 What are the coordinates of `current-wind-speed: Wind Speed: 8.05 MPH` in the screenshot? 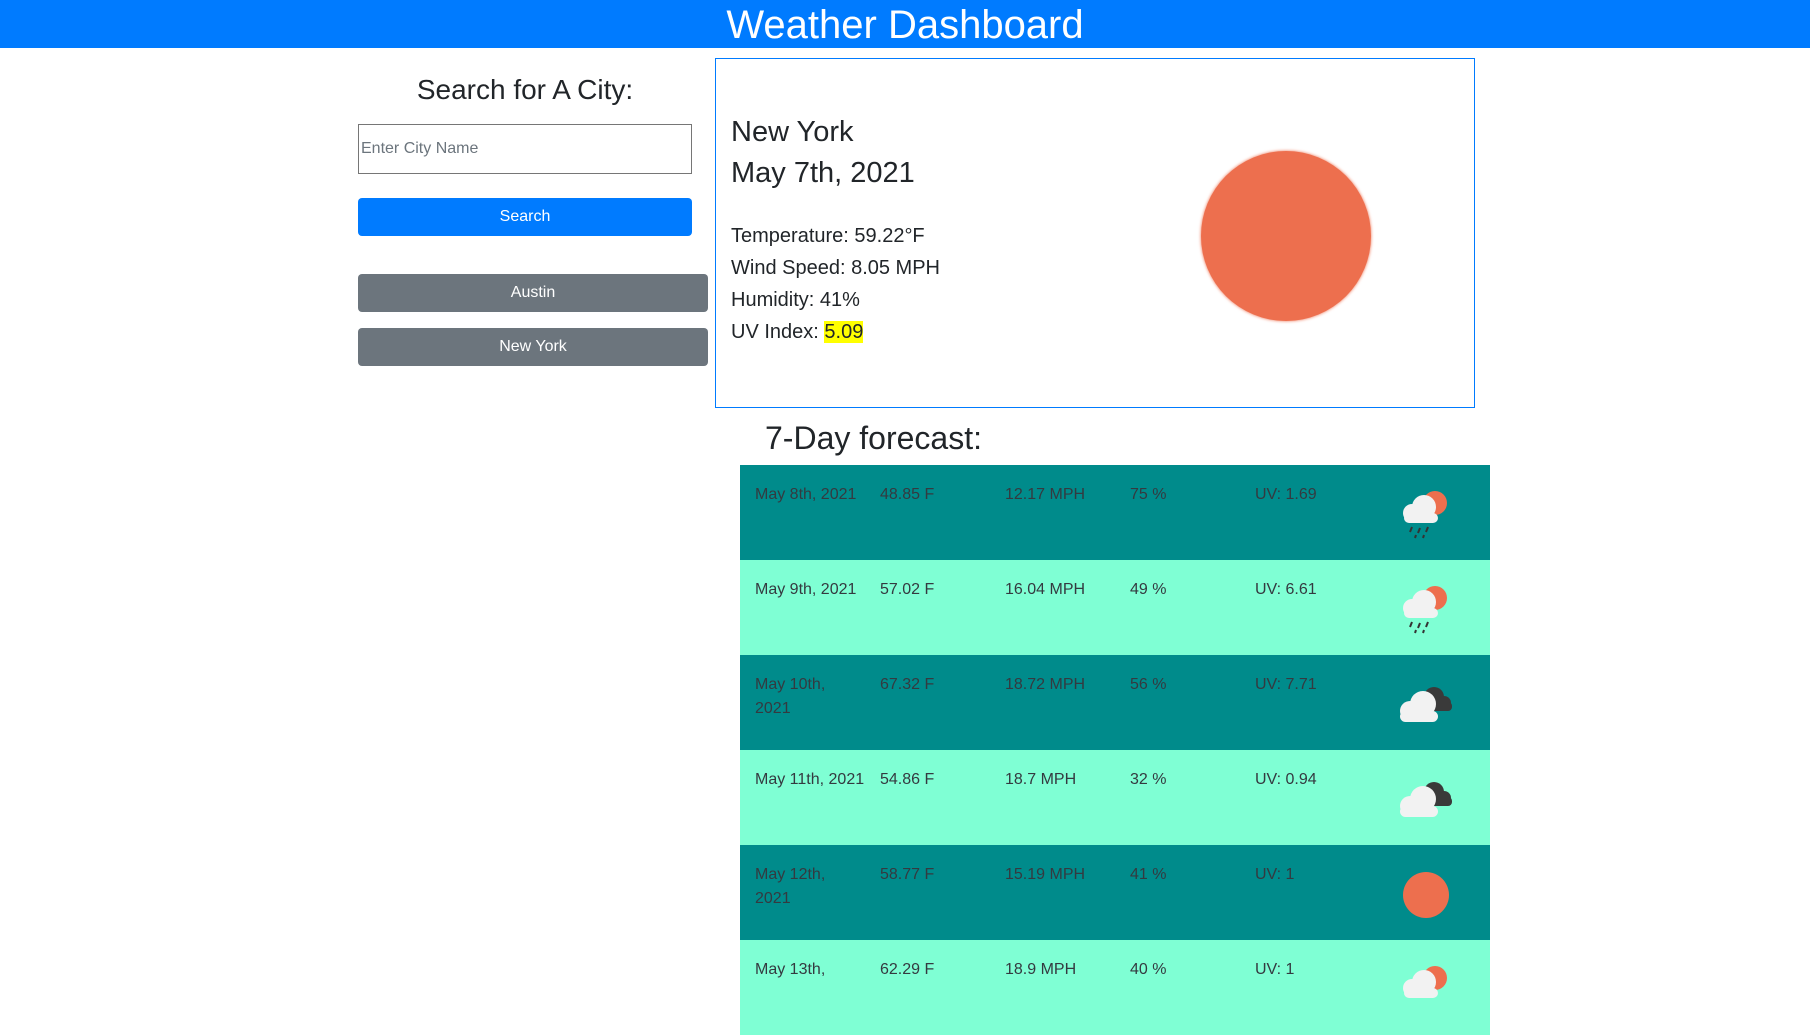 It's located at (835, 268).